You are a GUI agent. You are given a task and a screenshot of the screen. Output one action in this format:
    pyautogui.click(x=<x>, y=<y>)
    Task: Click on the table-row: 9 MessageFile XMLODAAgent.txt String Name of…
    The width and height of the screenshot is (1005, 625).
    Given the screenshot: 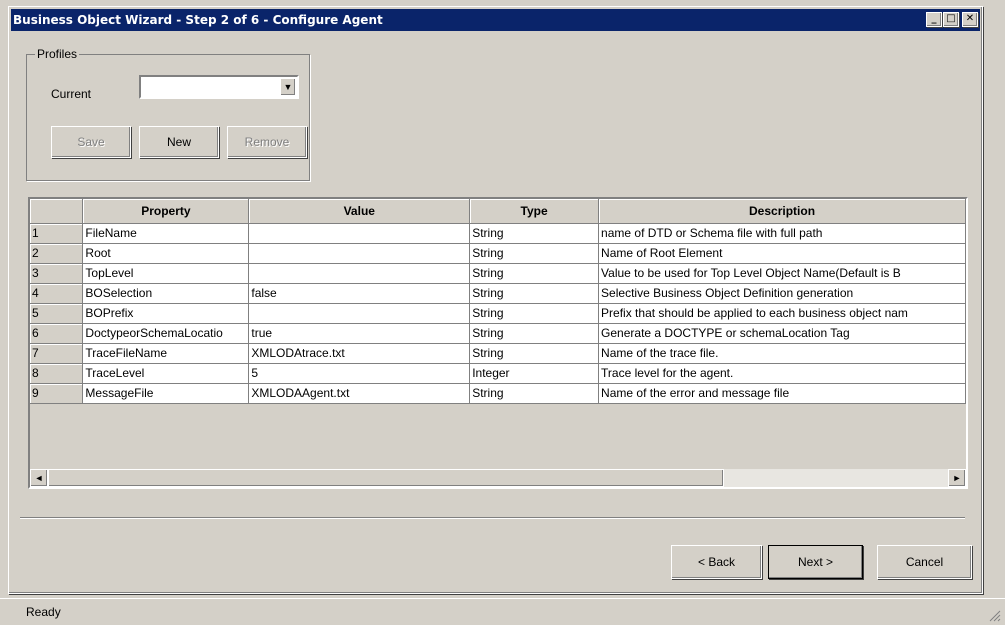 What is the action you would take?
    pyautogui.click(x=498, y=393)
    